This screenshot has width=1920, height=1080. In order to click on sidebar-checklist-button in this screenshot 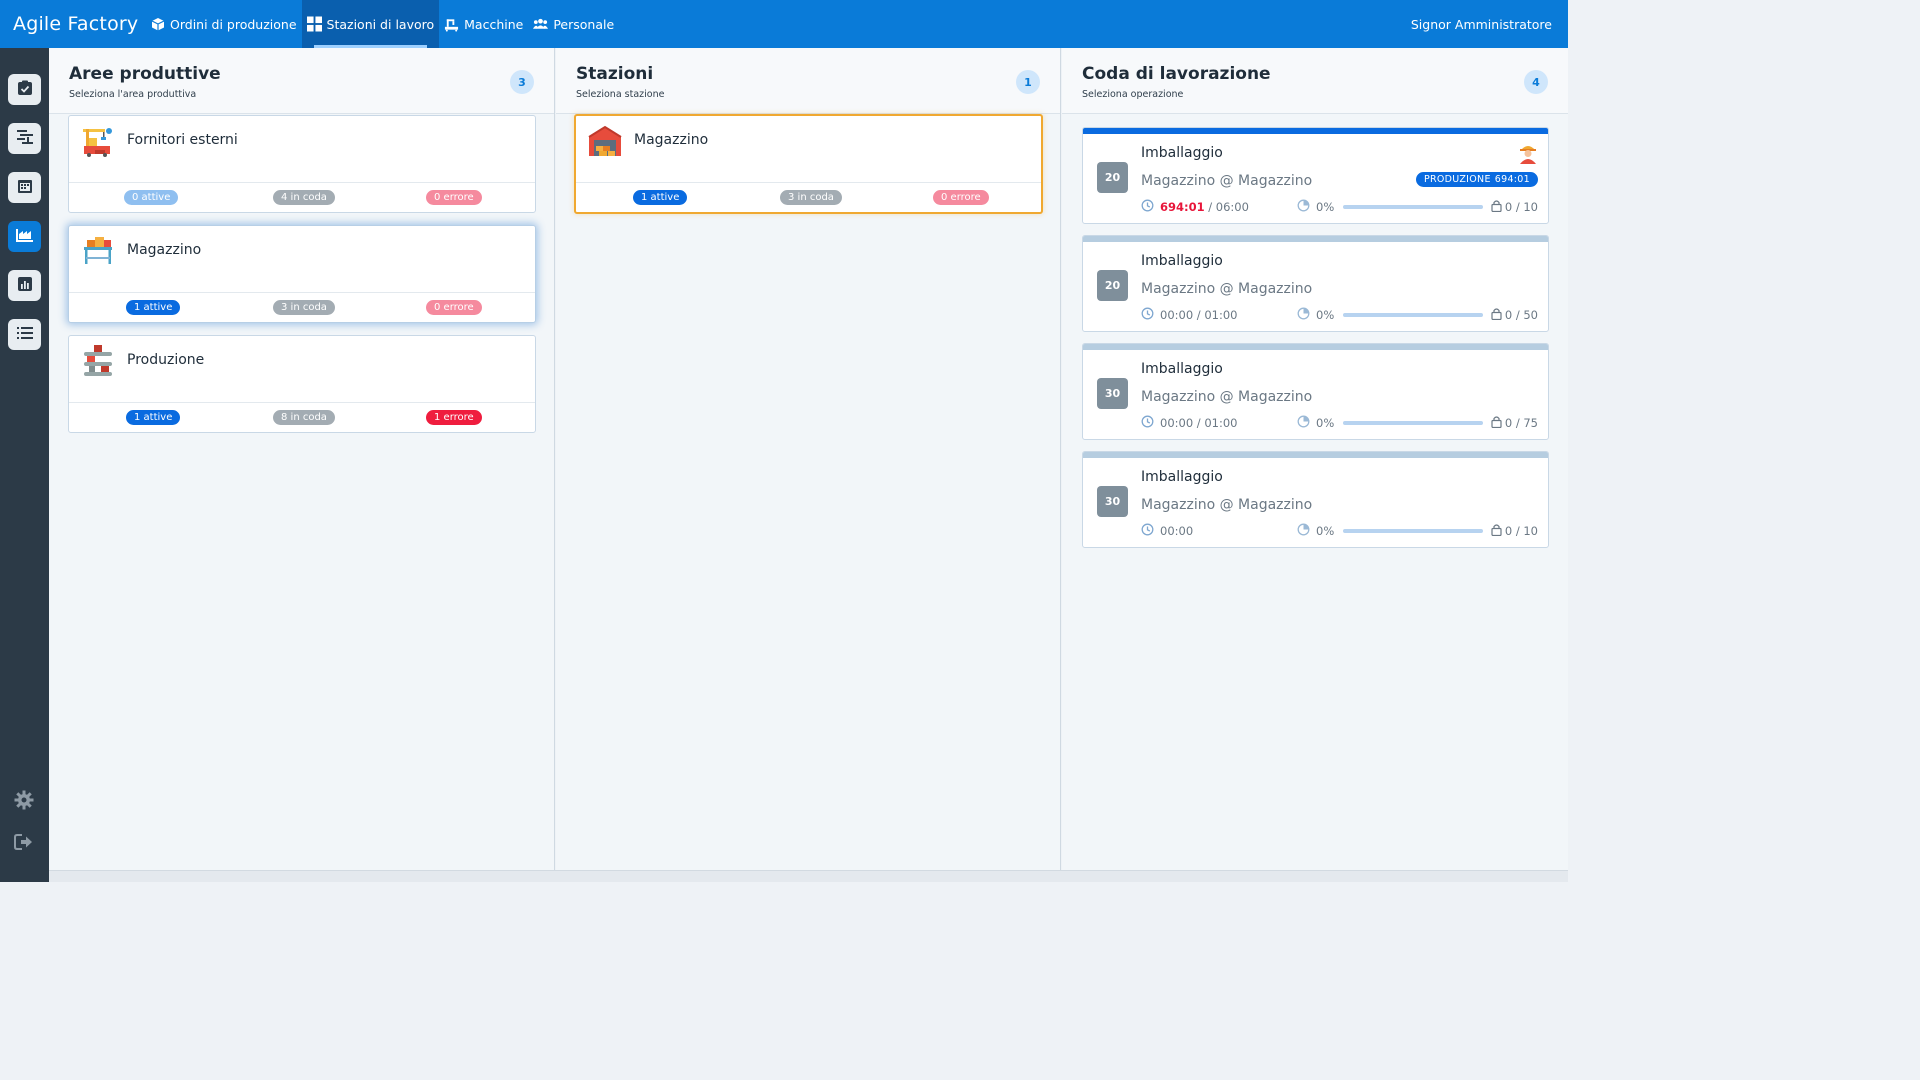, I will do `click(24, 89)`.